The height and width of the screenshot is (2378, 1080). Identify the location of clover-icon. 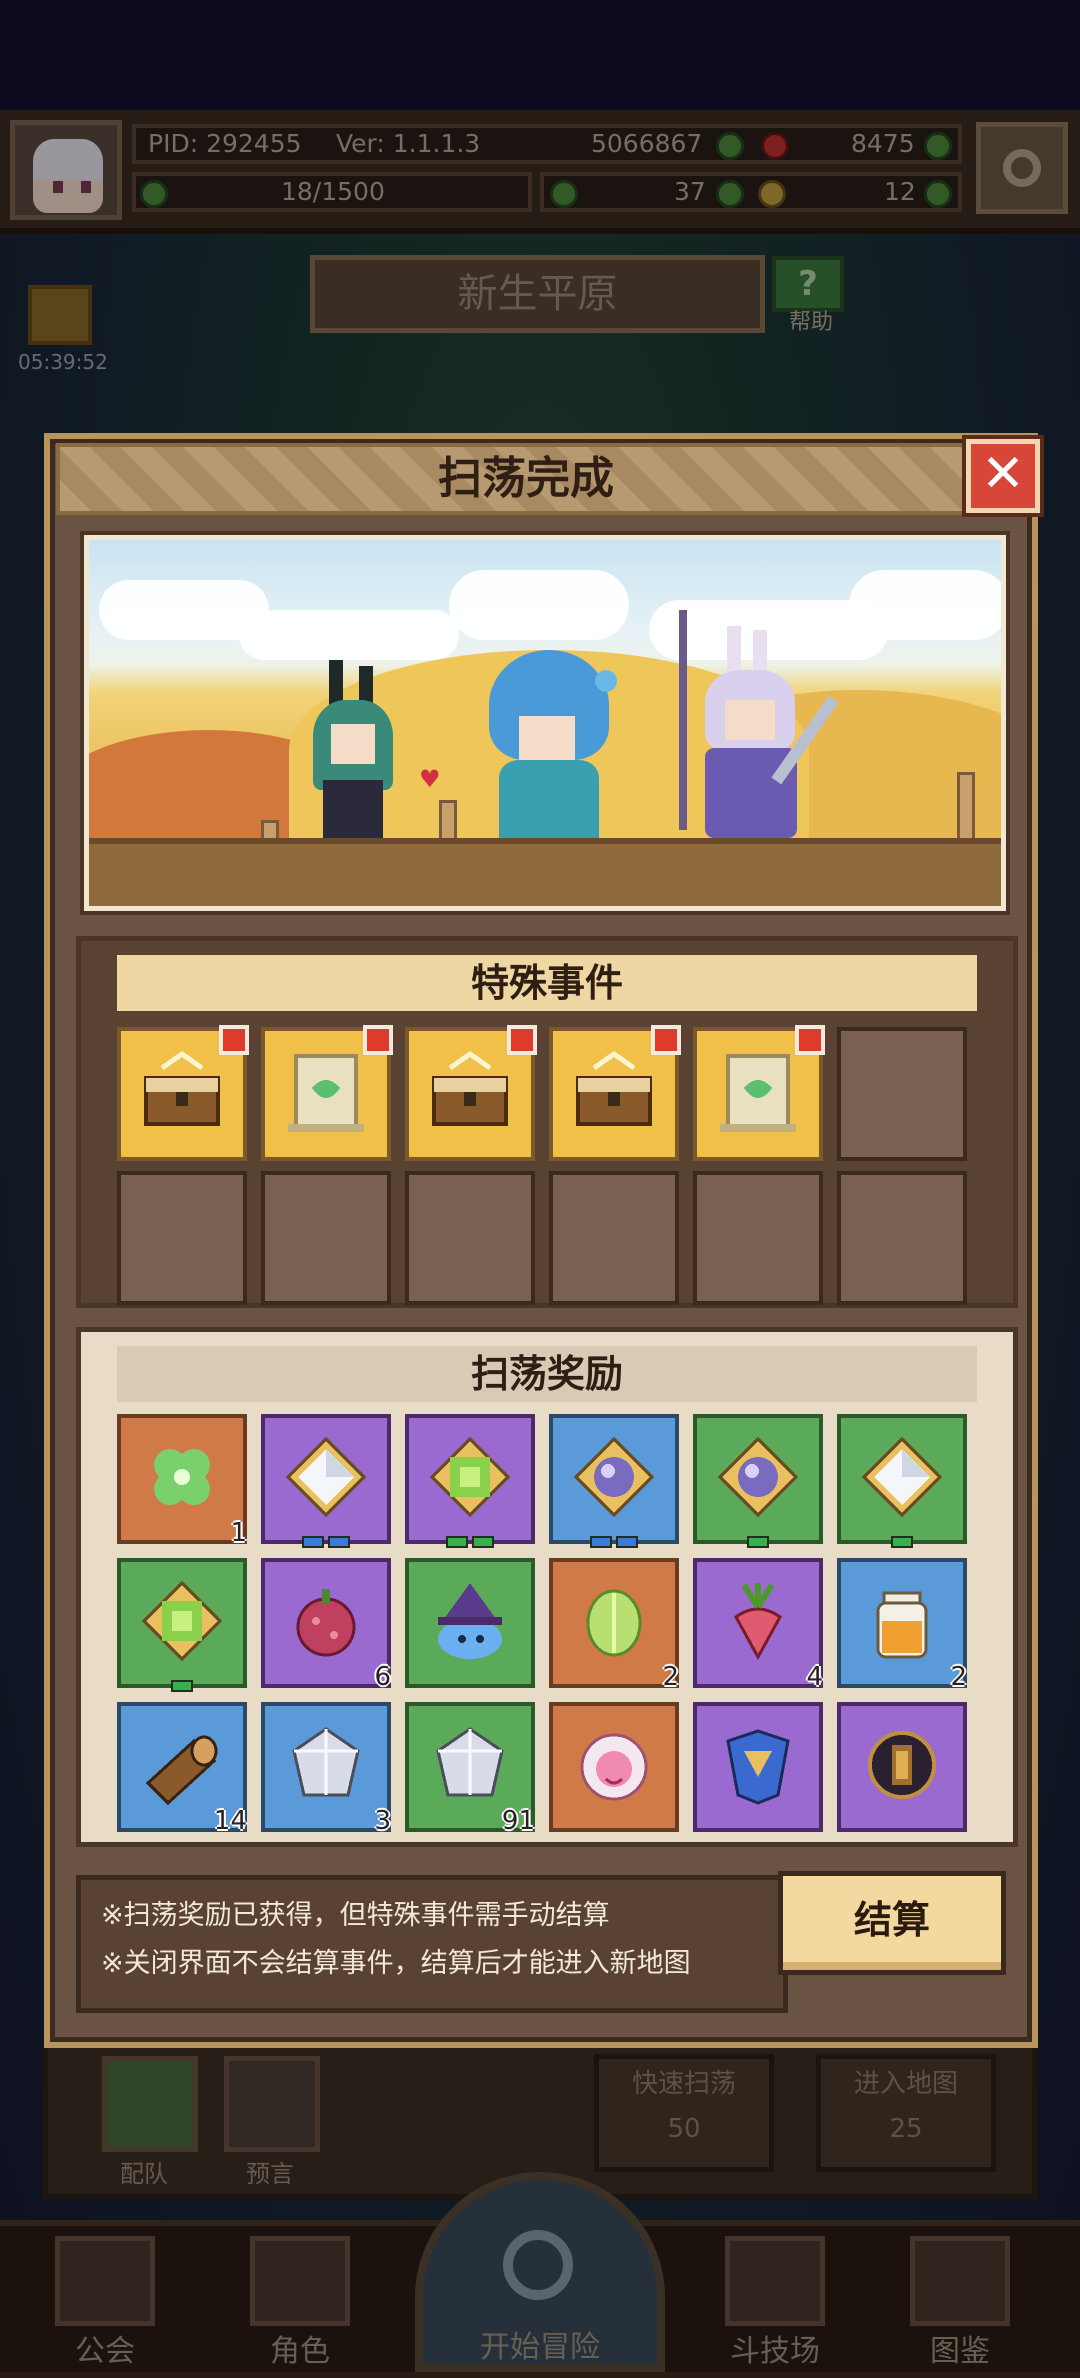
(182, 1479).